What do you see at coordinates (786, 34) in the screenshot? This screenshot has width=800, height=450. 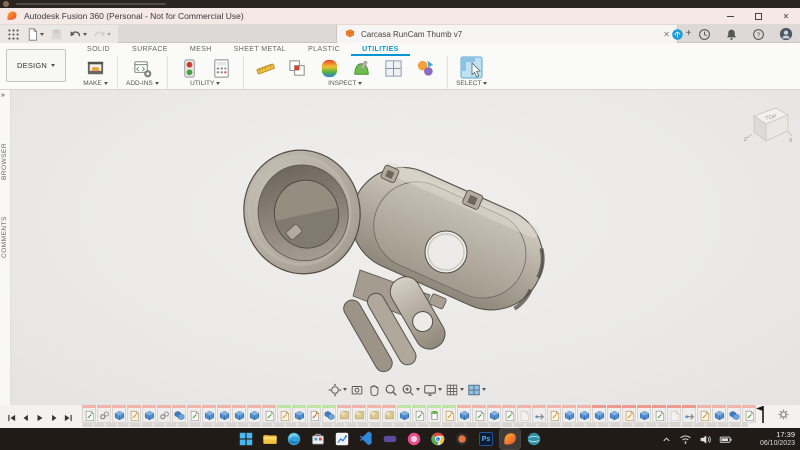 I see `profile-avatar-button` at bounding box center [786, 34].